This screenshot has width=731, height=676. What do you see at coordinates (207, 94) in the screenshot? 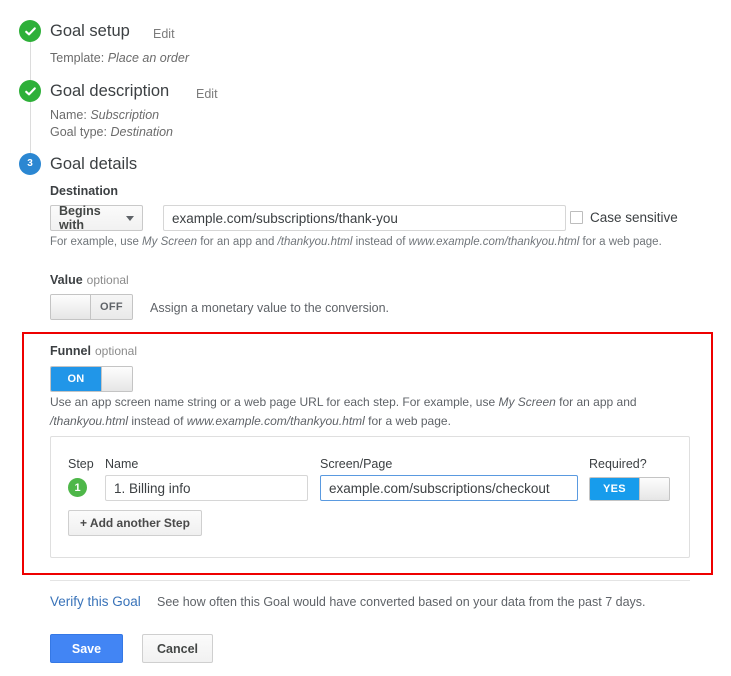
I see `step-2-edit-link: Edit` at bounding box center [207, 94].